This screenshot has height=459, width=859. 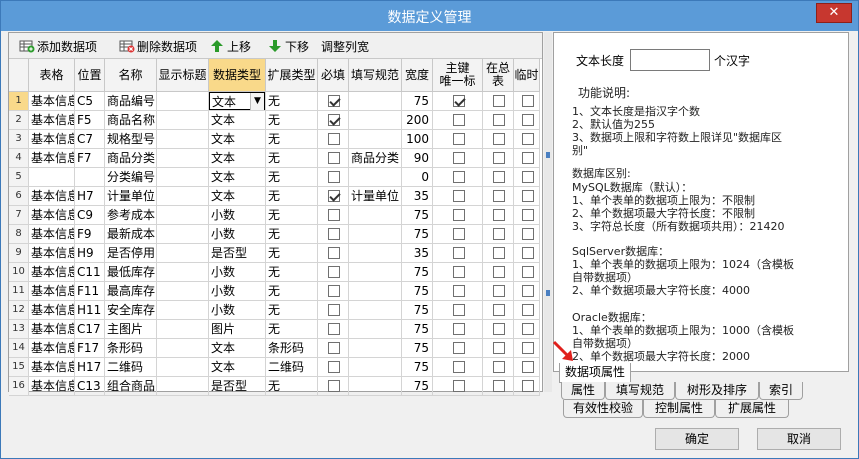 What do you see at coordinates (90, 367) in the screenshot?
I see `cell-position: H17` at bounding box center [90, 367].